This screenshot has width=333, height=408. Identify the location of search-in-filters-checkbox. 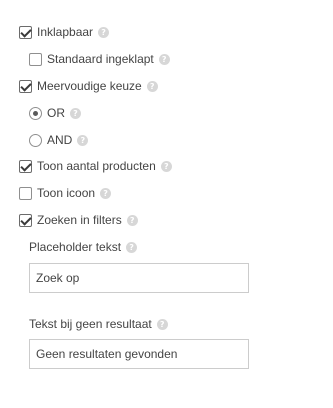
(25, 220).